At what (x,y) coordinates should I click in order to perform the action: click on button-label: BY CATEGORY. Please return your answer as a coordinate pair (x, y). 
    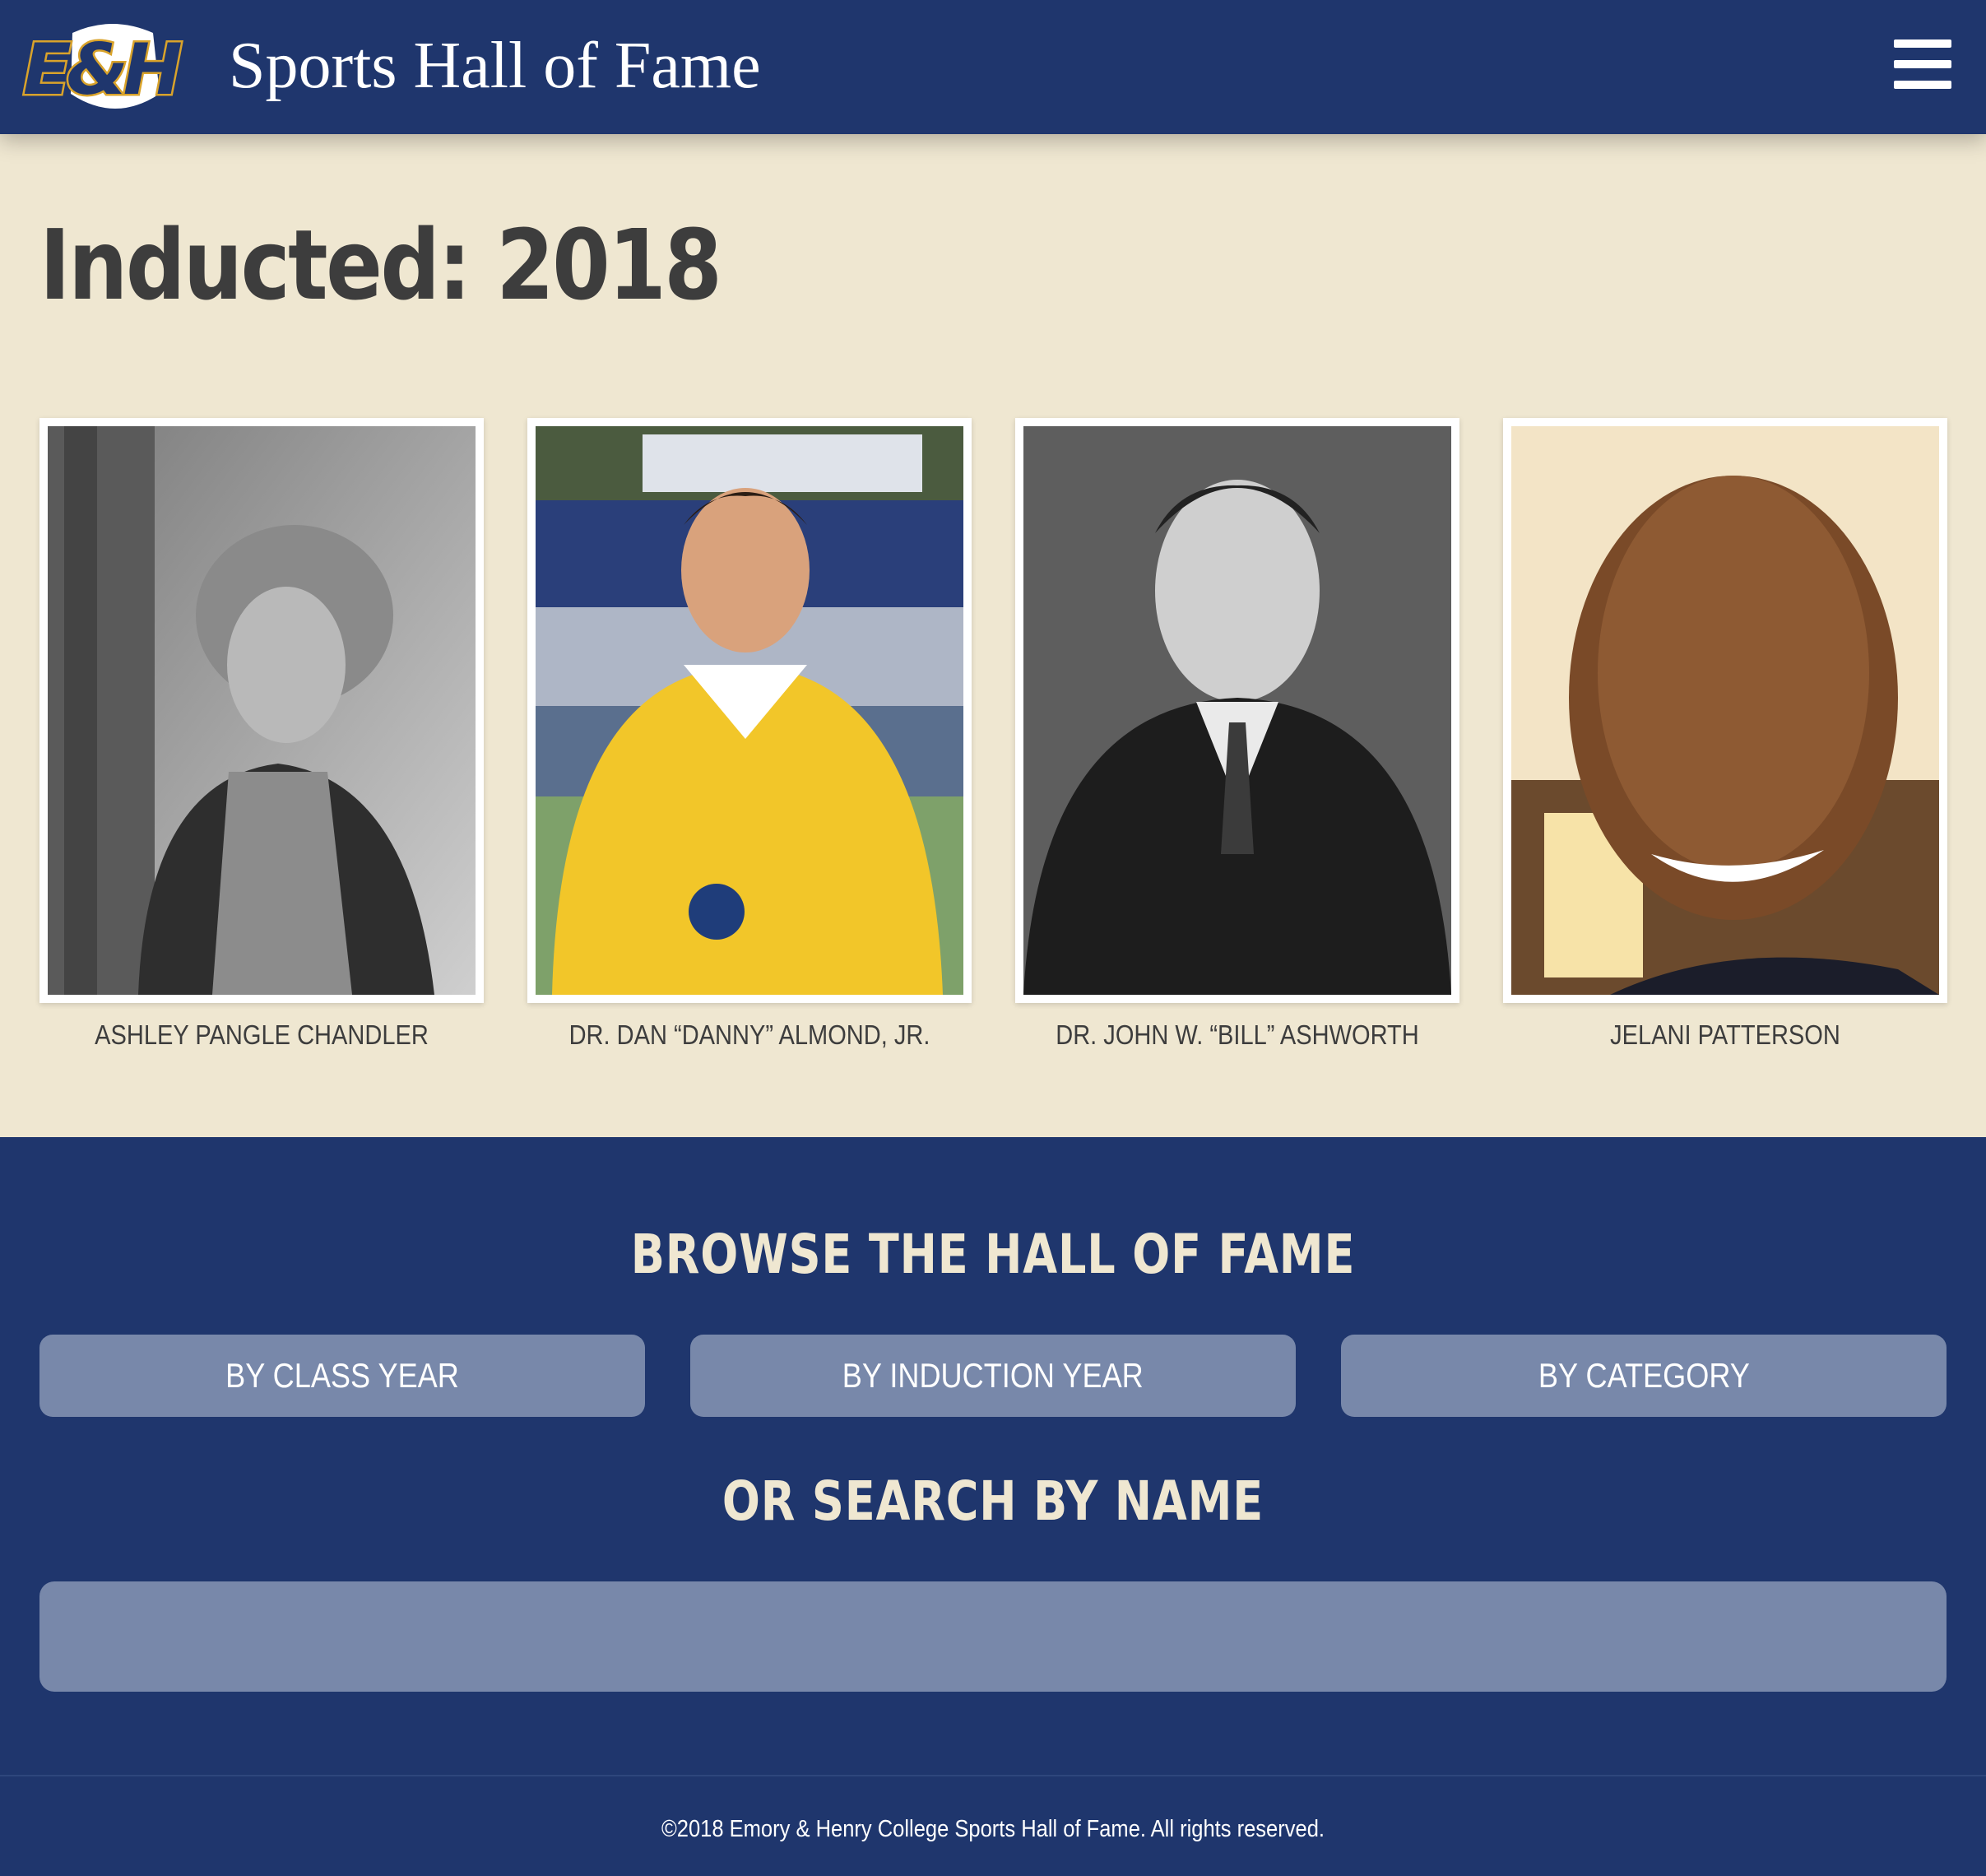
    Looking at the image, I should click on (1644, 1375).